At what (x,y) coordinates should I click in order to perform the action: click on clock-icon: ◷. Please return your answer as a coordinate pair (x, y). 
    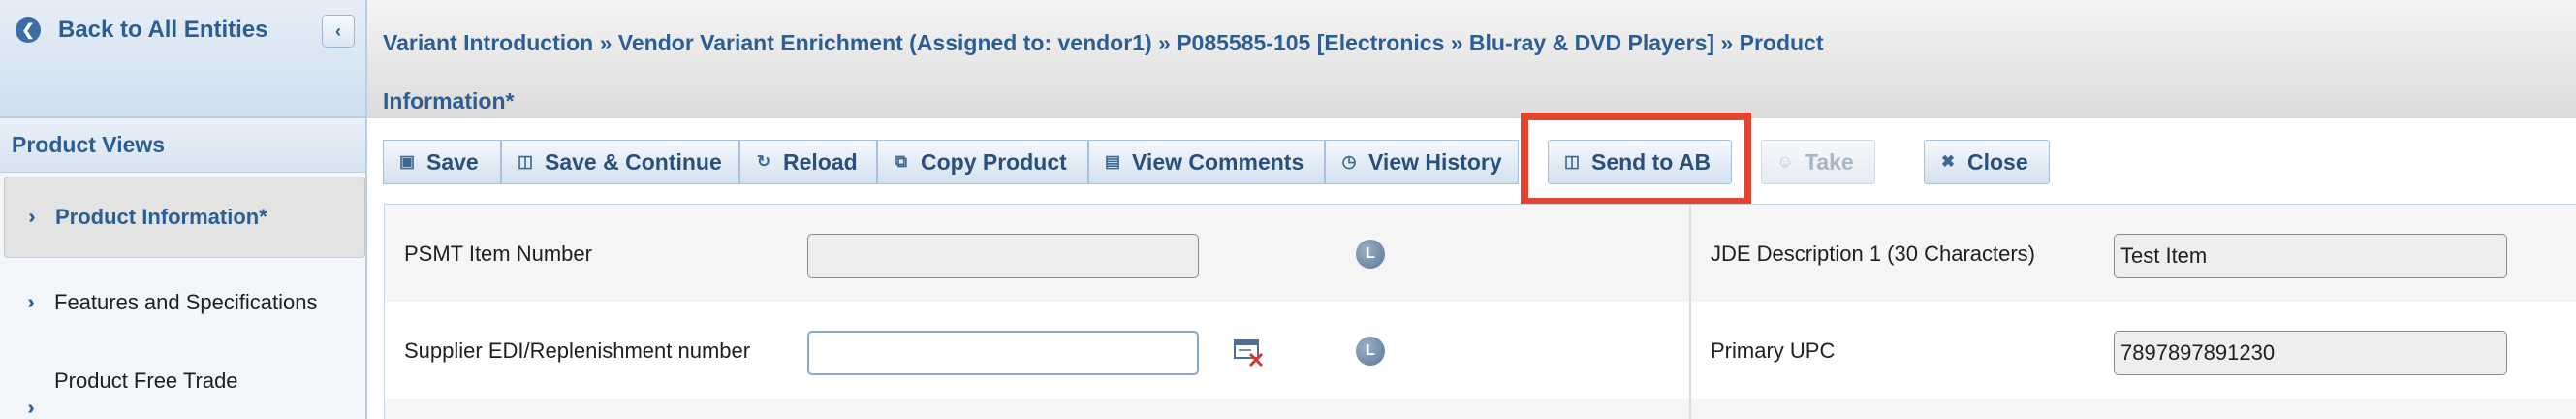
    Looking at the image, I should click on (1349, 162).